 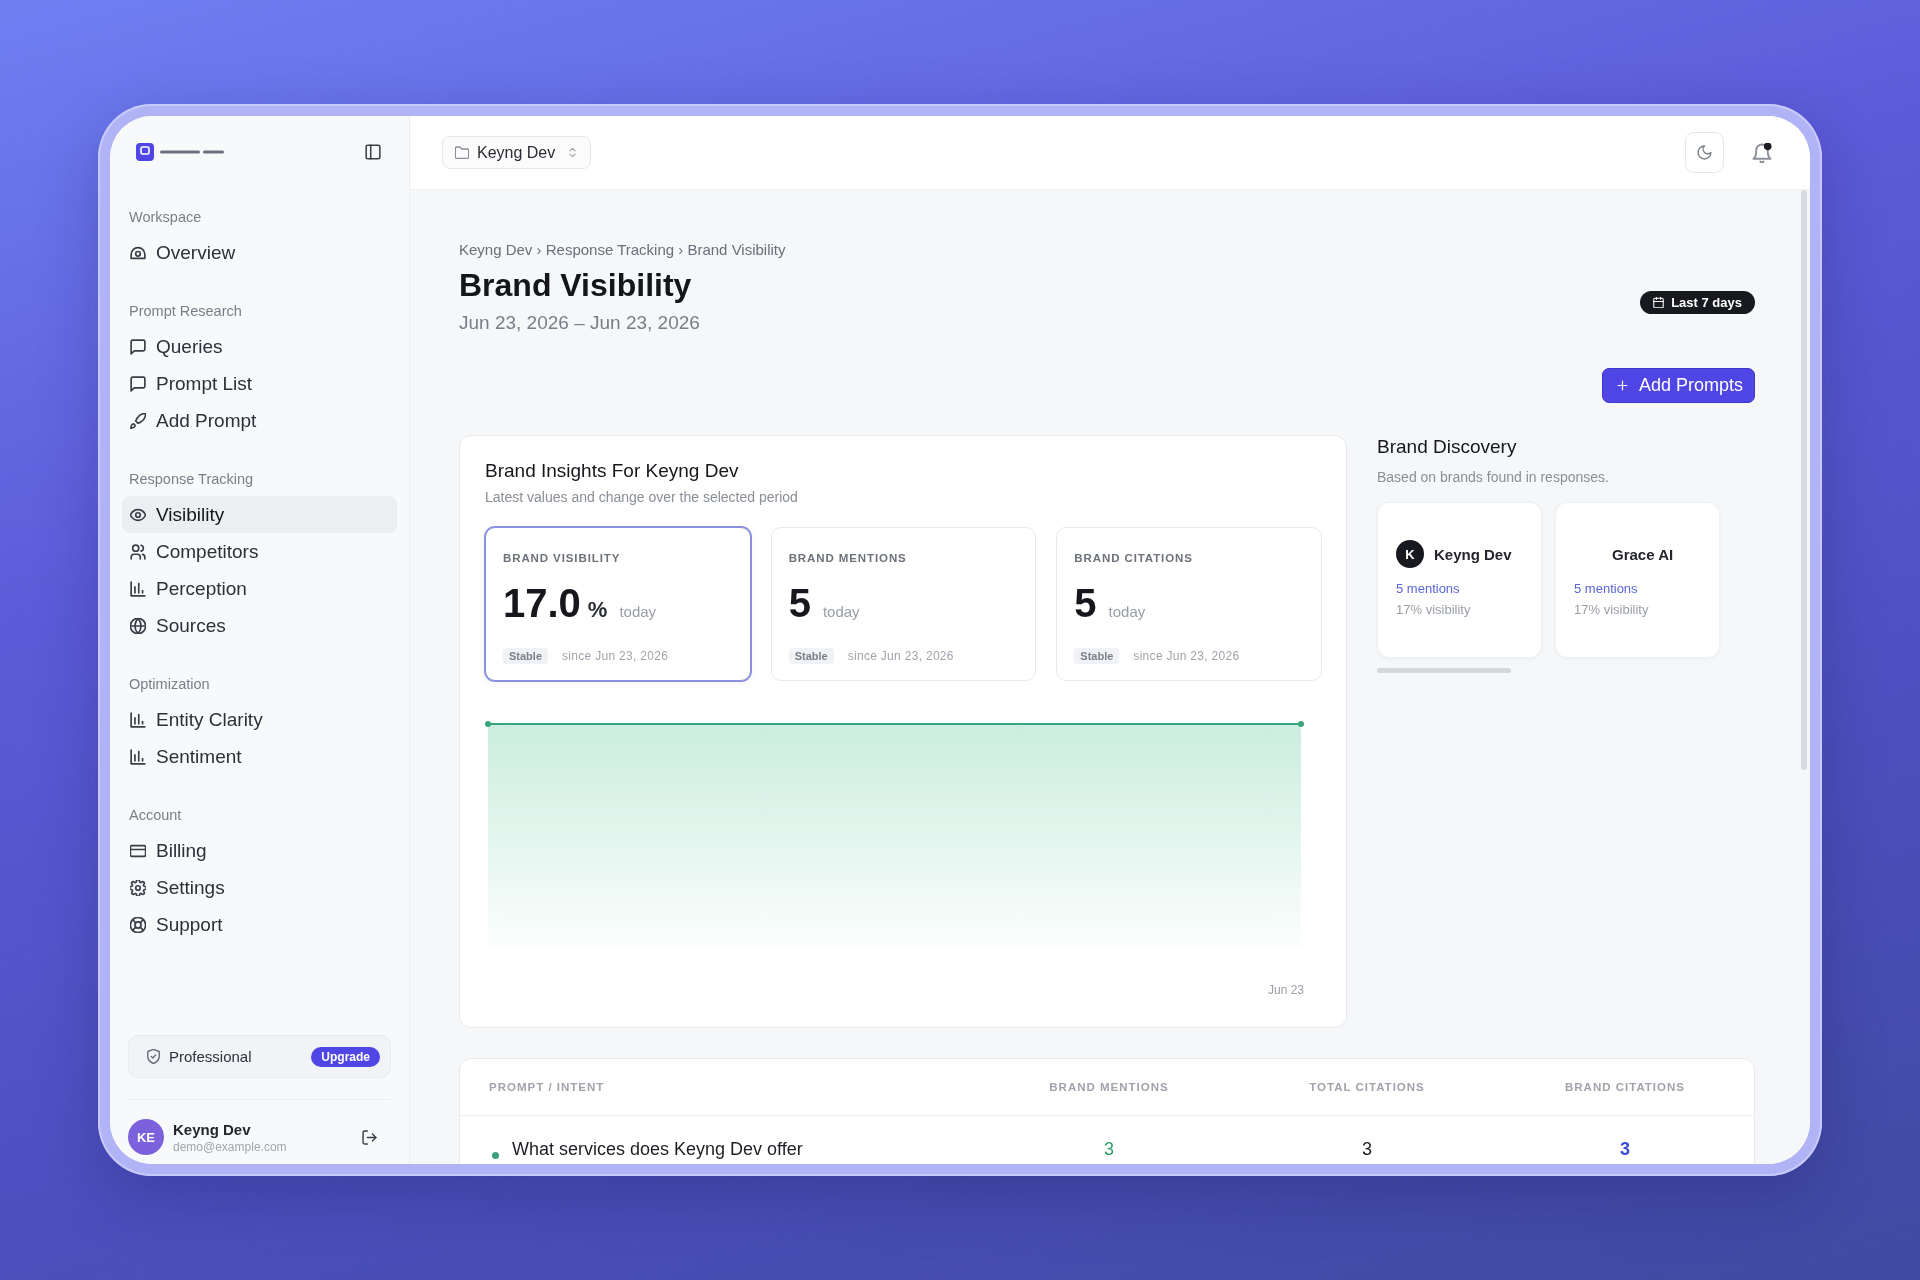 What do you see at coordinates (259, 346) in the screenshot?
I see `sidebar-item: Queries` at bounding box center [259, 346].